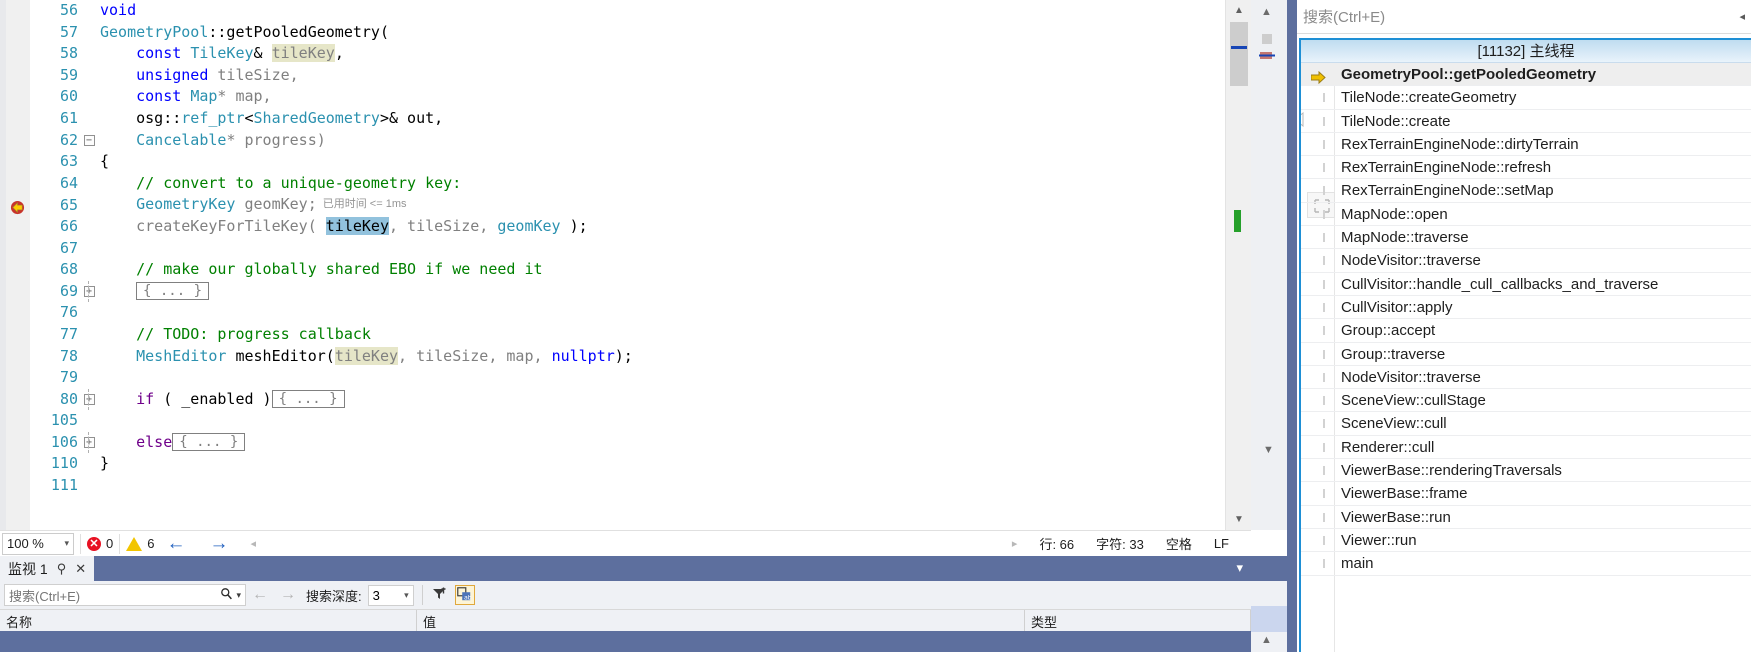 The width and height of the screenshot is (1751, 652). I want to click on breakpoint-arrow-icon, so click(17, 207).